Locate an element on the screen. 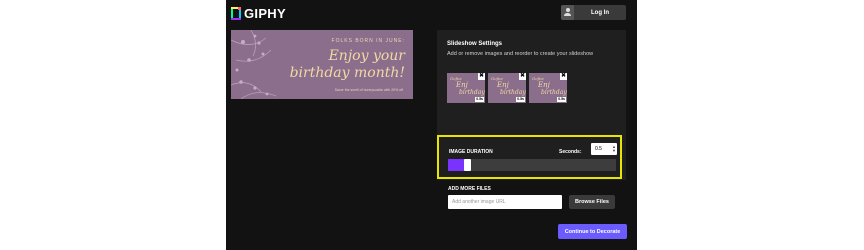 This screenshot has width=864, height=250. panel-title: Slideshow Settings is located at coordinates (475, 44).